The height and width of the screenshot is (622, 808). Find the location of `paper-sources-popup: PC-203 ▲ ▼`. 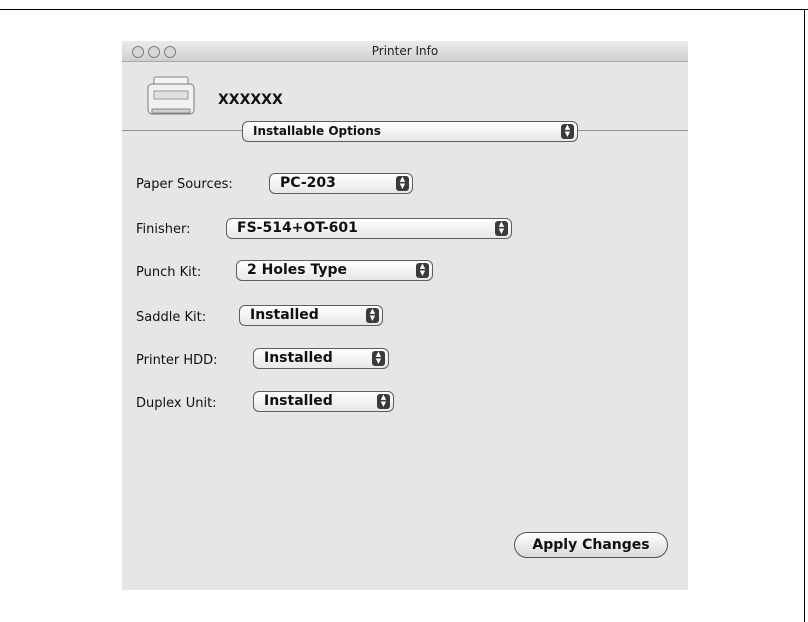

paper-sources-popup: PC-203 ▲ ▼ is located at coordinates (341, 183).